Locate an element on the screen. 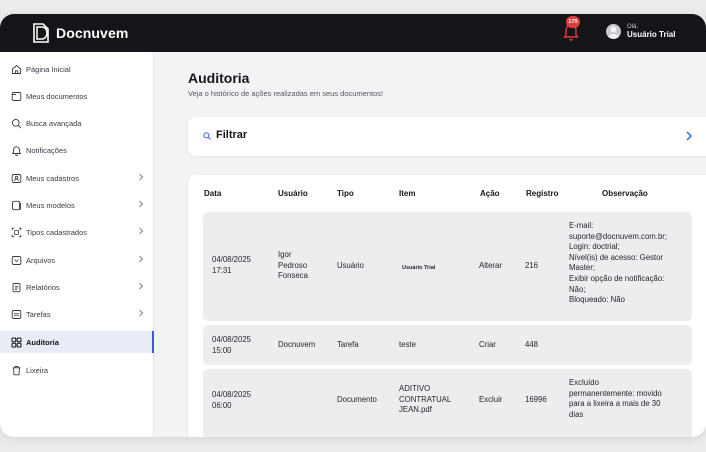 Image resolution: width=706 pixels, height=452 pixels. cell-acao: Alterar is located at coordinates (490, 265).